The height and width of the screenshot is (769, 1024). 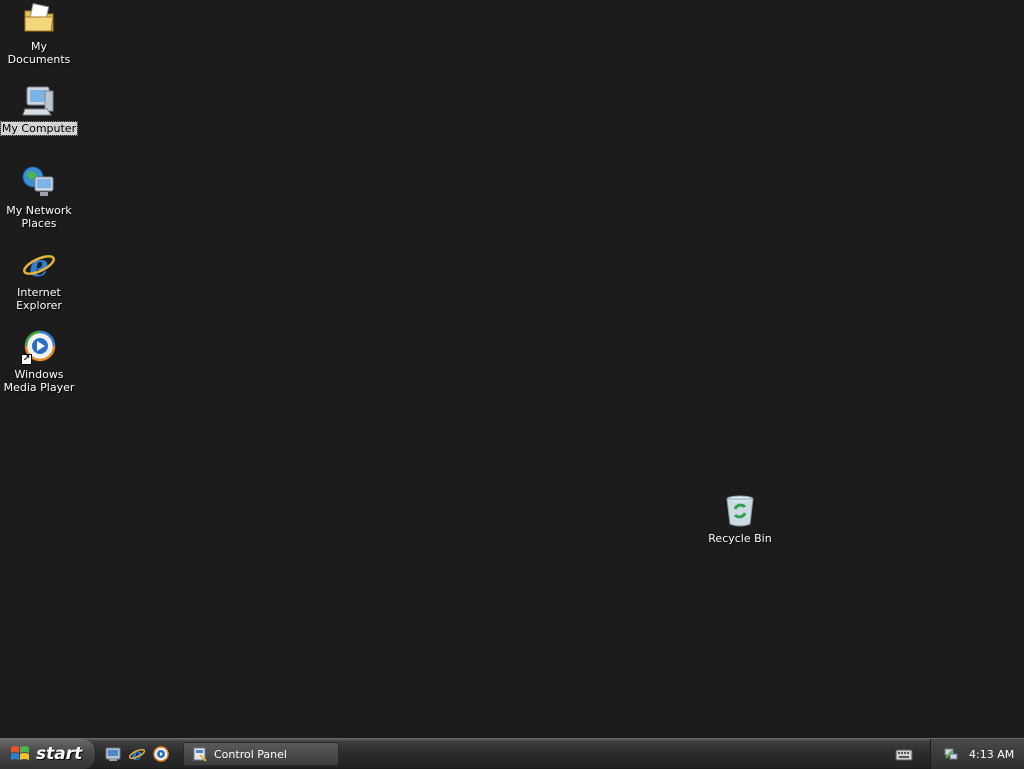 What do you see at coordinates (113, 754) in the screenshot?
I see `show-desktop-icon` at bounding box center [113, 754].